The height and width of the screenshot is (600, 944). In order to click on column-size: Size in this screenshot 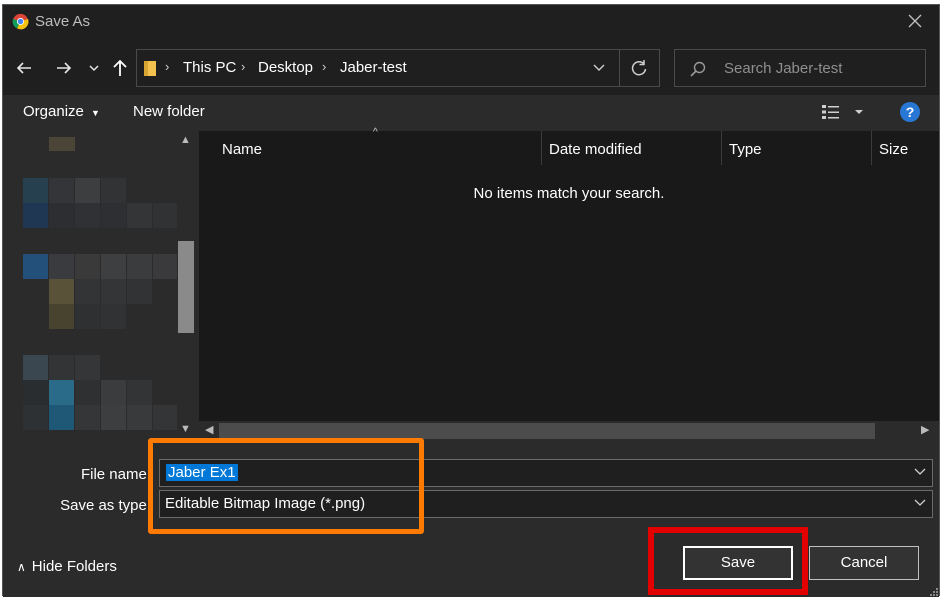, I will do `click(893, 149)`.